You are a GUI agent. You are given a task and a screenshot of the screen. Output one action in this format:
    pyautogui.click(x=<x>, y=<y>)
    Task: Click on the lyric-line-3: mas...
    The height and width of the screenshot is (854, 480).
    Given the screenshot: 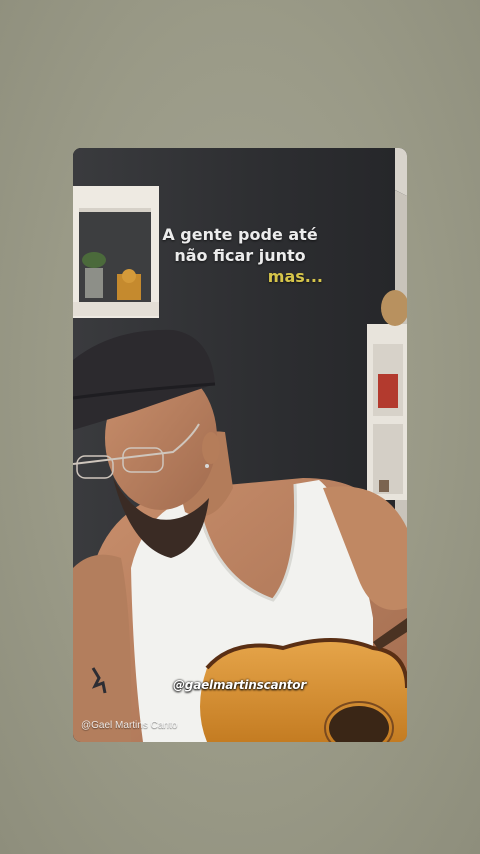 What is the action you would take?
    pyautogui.click(x=295, y=276)
    